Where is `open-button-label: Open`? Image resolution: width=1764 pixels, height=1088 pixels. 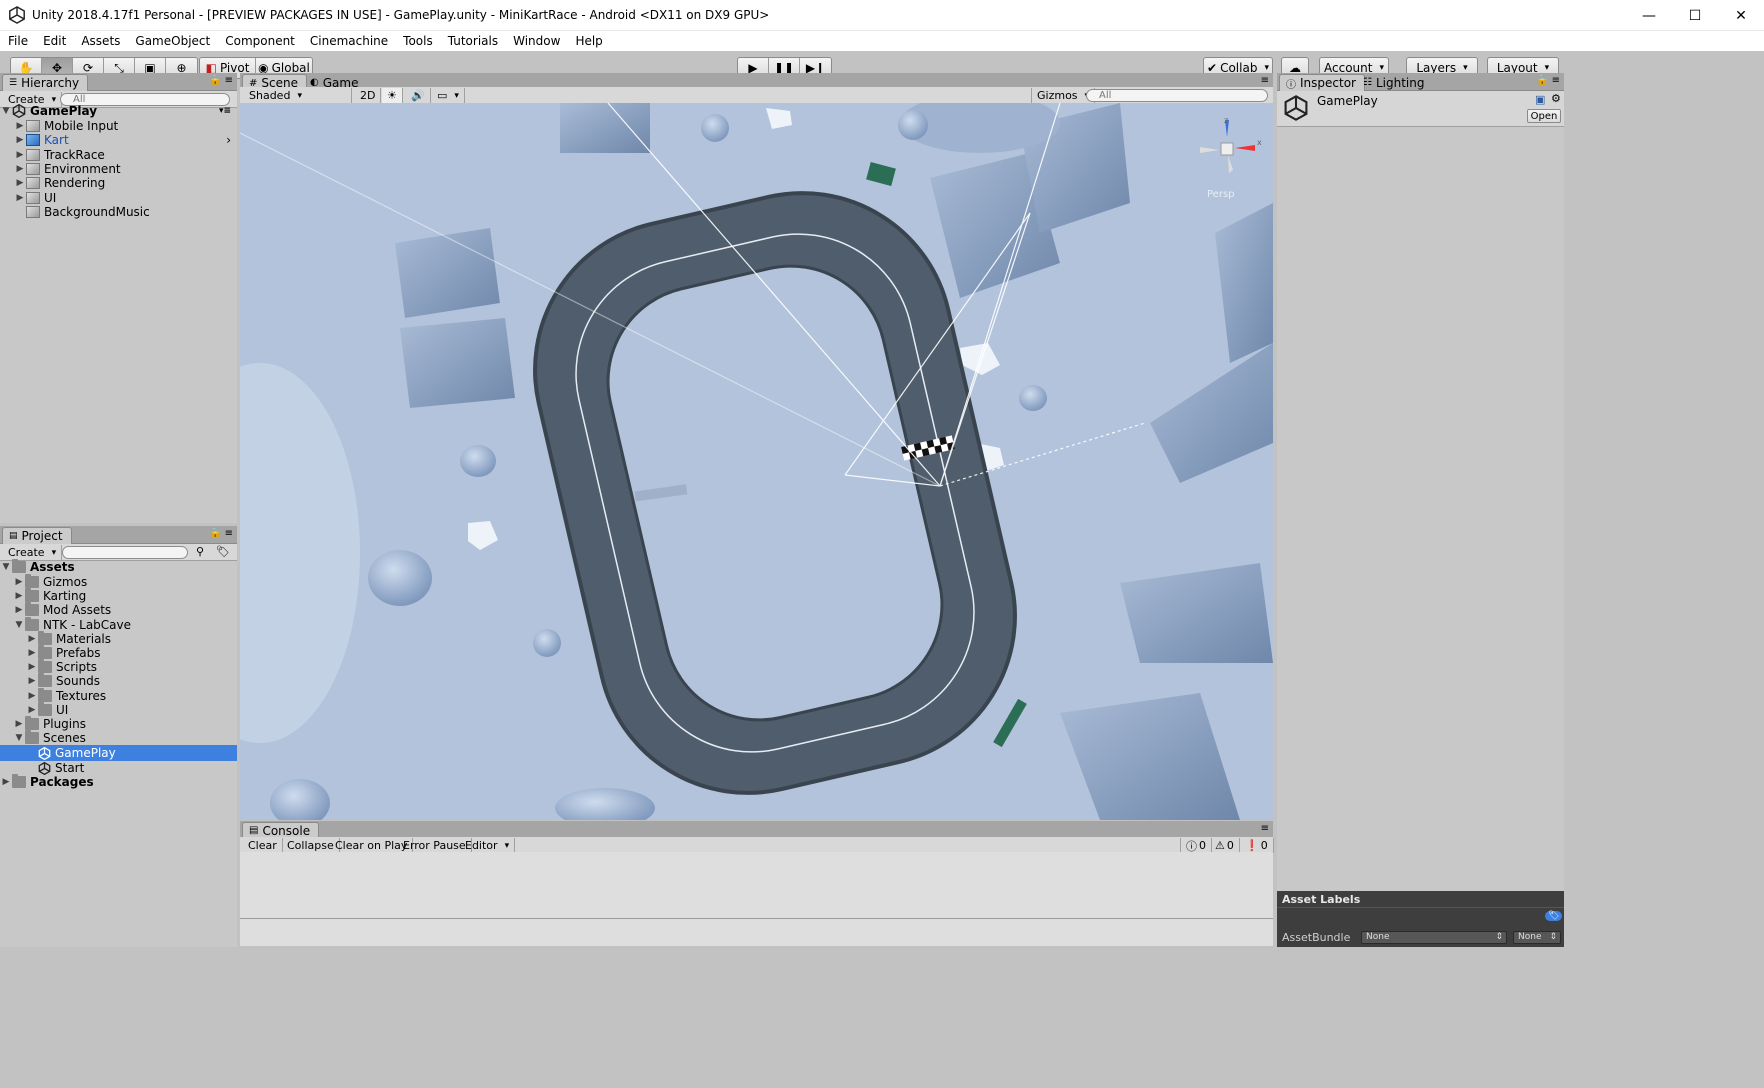
open-button-label: Open is located at coordinates (1544, 116).